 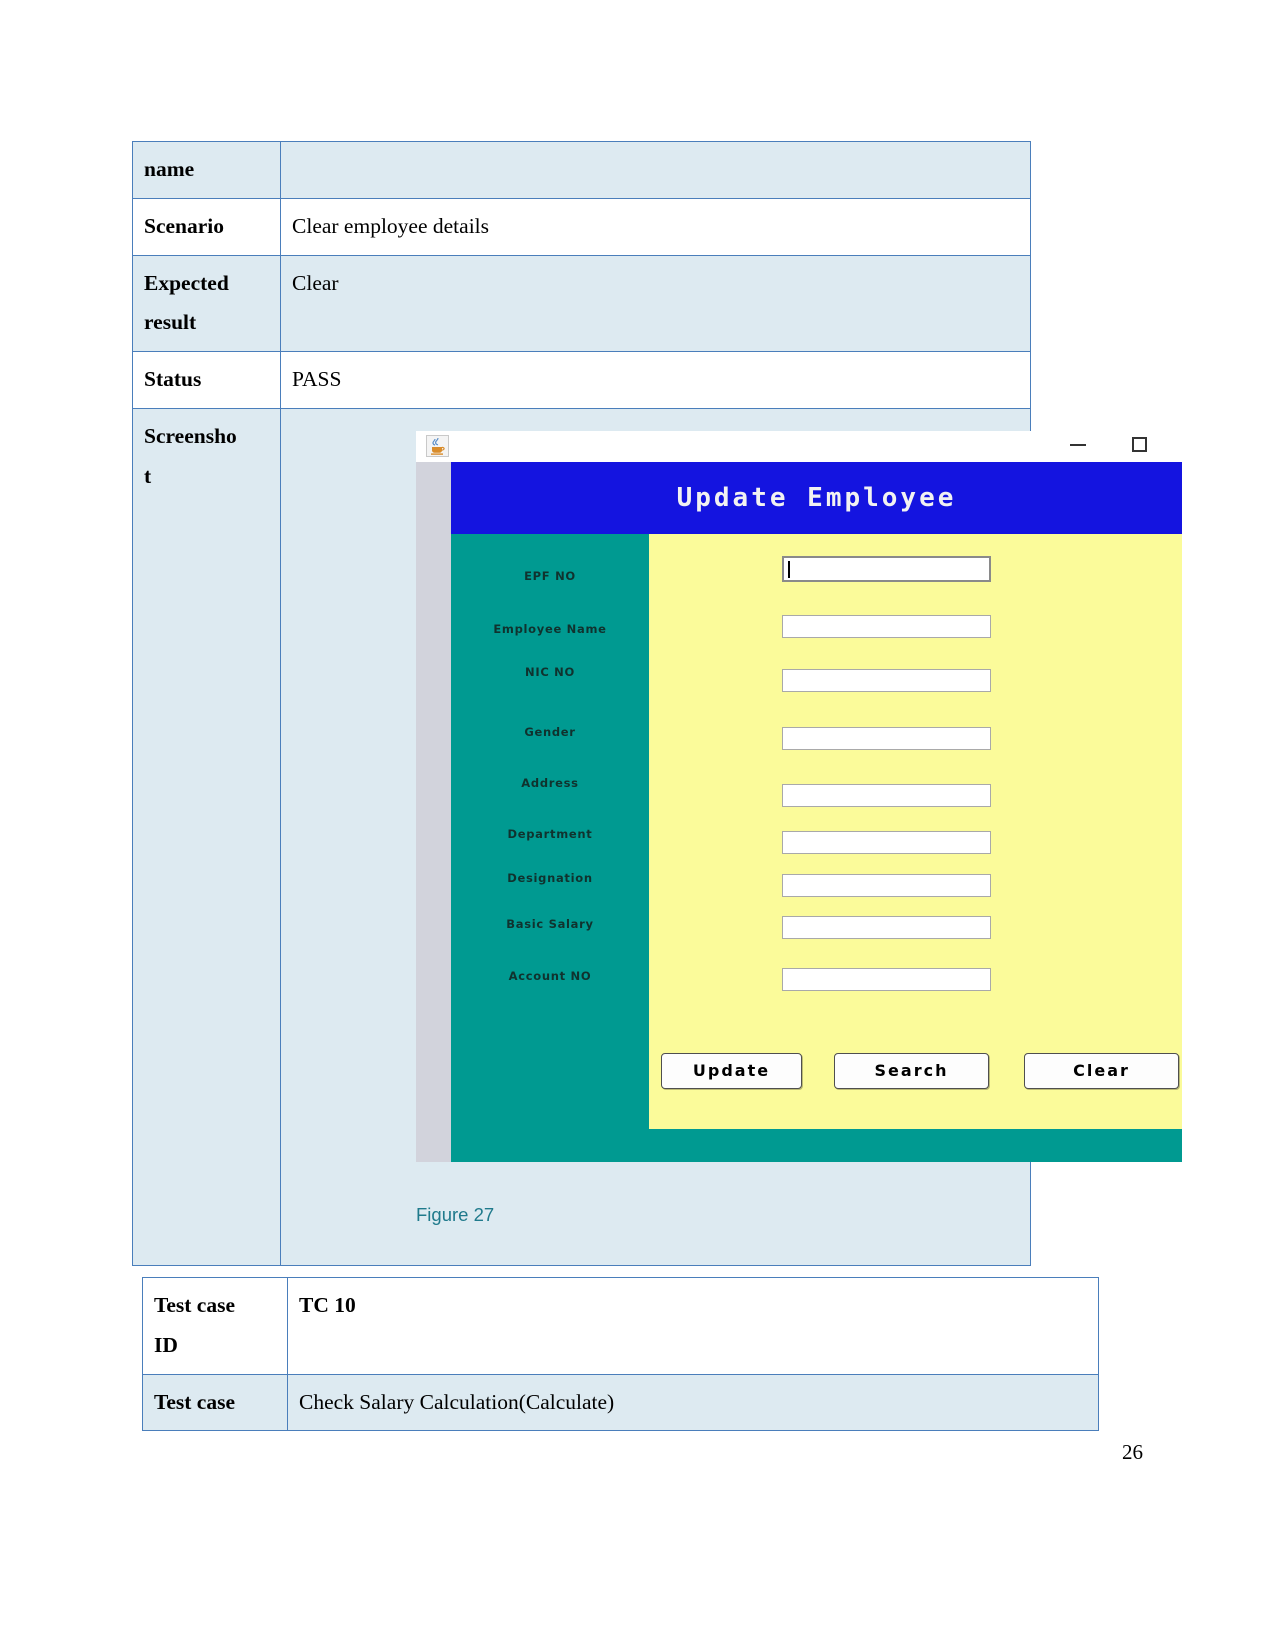 I want to click on label-department: Department, so click(x=550, y=833).